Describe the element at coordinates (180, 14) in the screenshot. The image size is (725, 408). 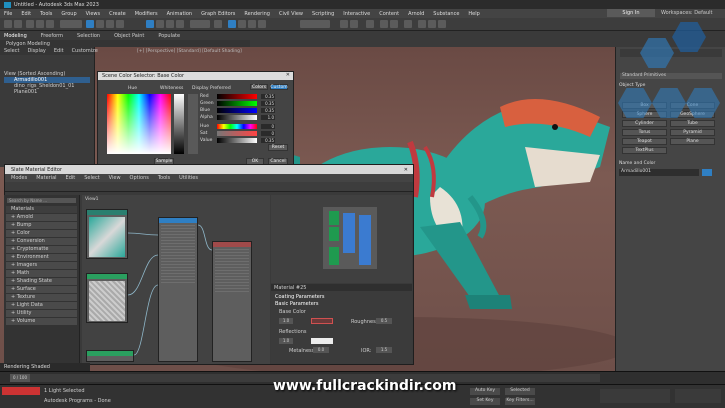
I see `menu-animation: Animation` at that location.